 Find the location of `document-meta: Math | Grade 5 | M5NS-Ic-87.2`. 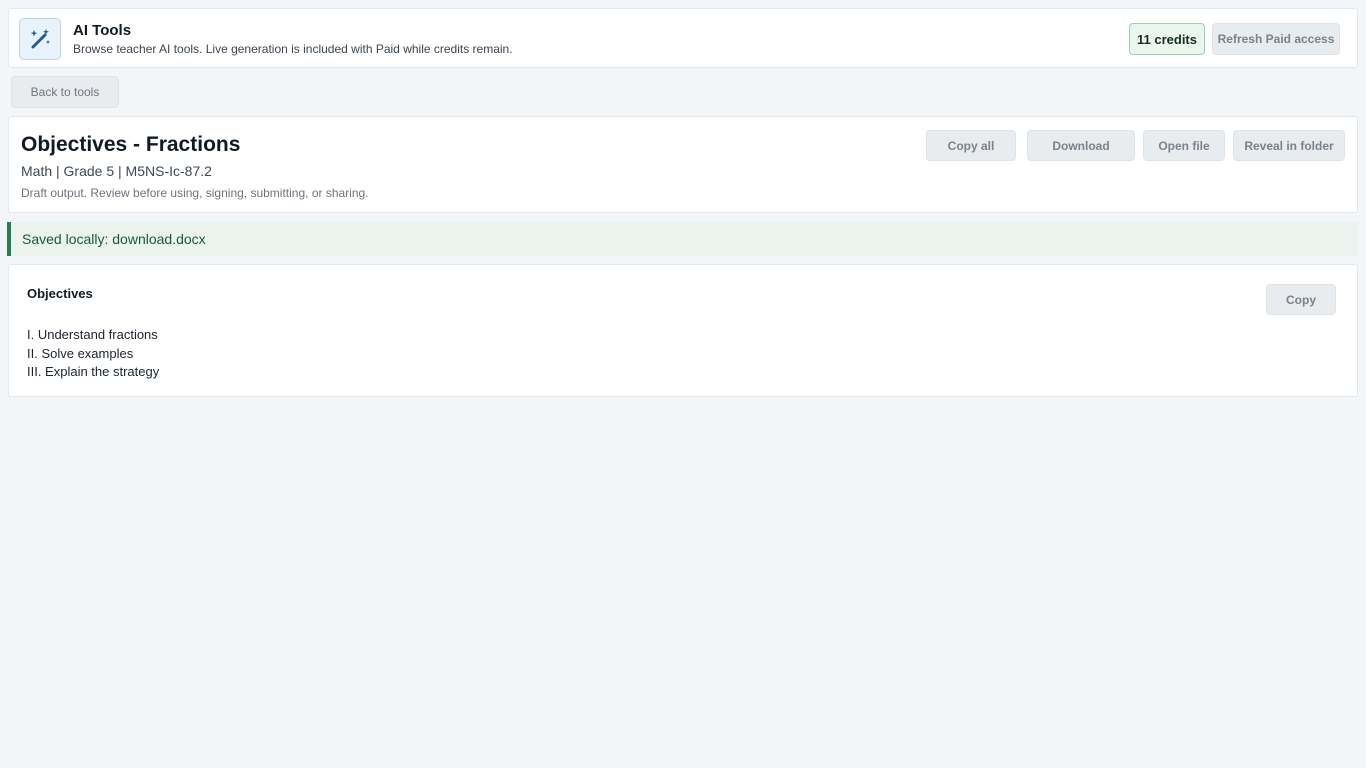

document-meta: Math | Grade 5 | M5NS-Ic-87.2 is located at coordinates (116, 171).